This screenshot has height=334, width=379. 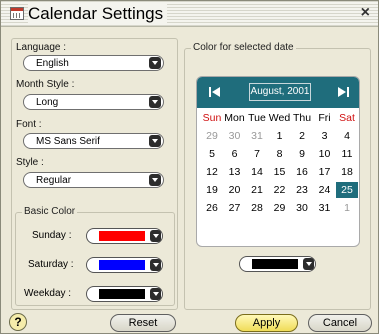 What do you see at coordinates (41, 47) in the screenshot?
I see `language-label: Language :` at bounding box center [41, 47].